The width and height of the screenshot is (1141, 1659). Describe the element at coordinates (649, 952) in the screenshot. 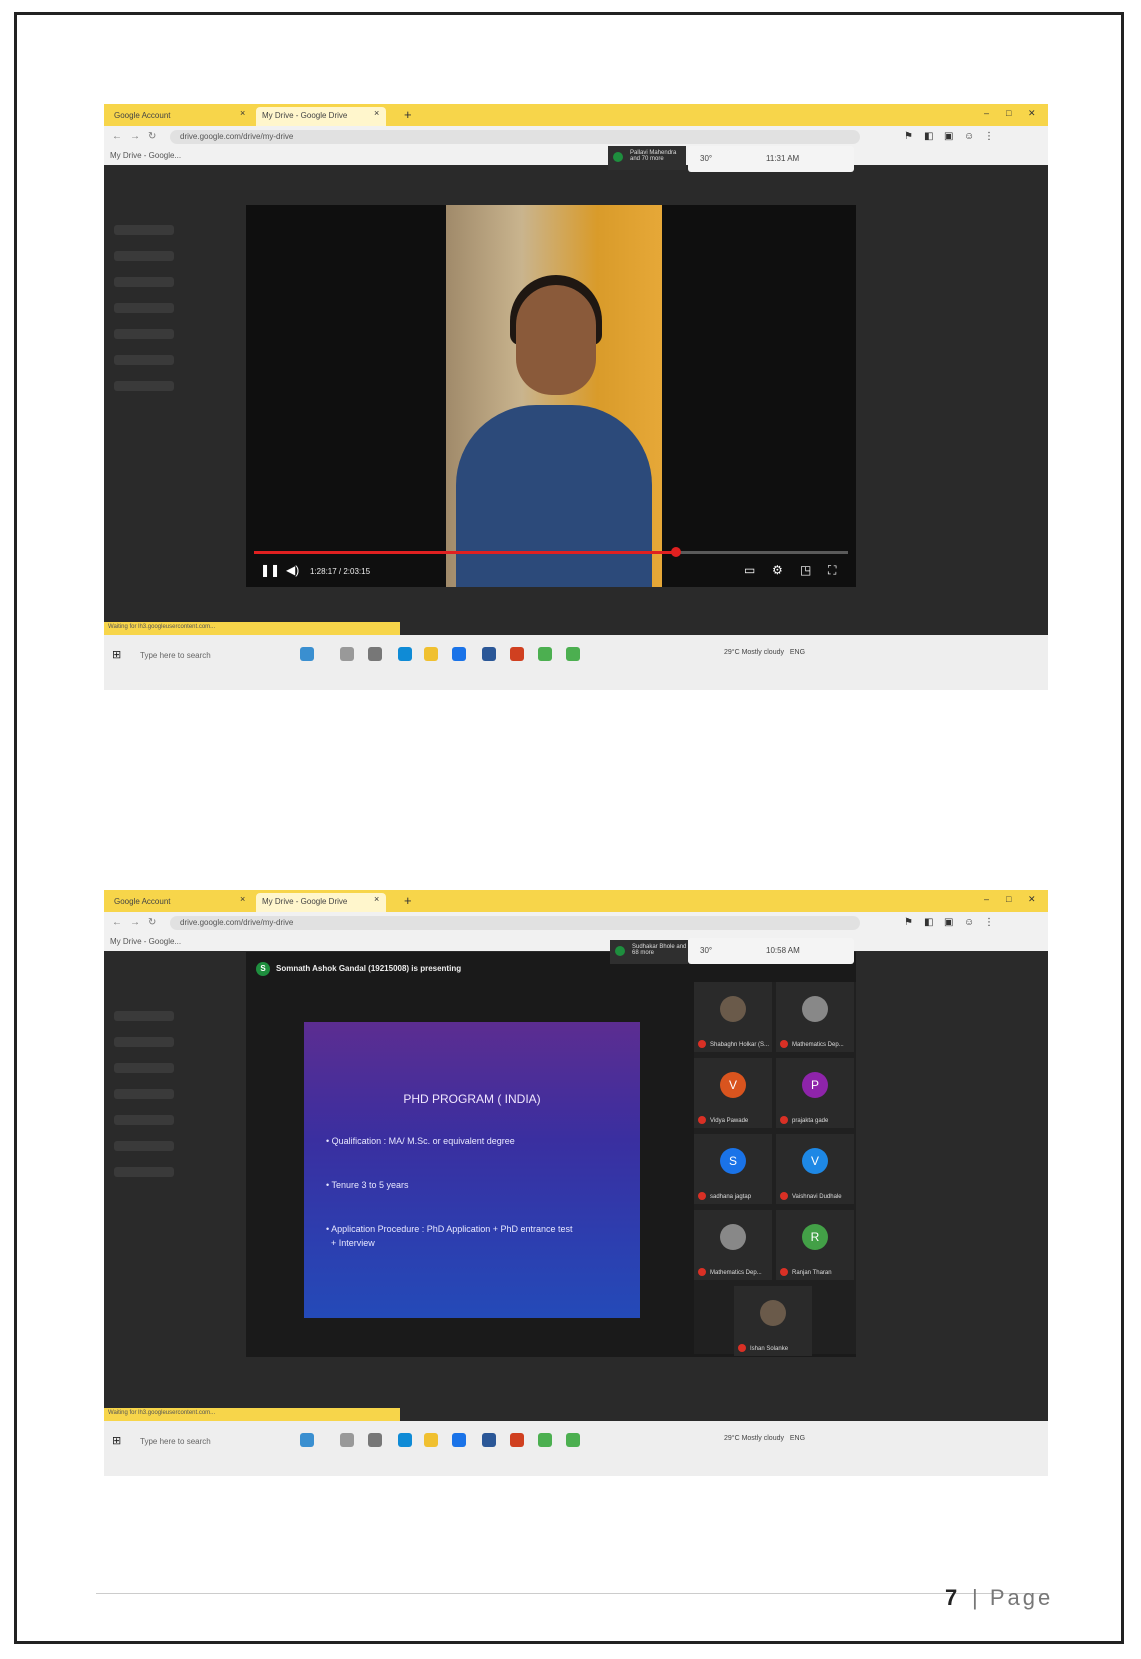

I see `sharing-indicator: Sudhakar Bhole and 68 more` at that location.